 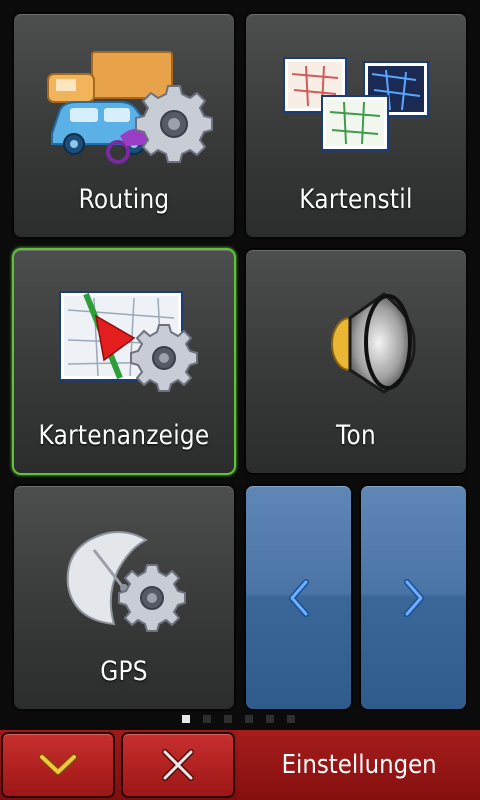 I want to click on close-icon, so click(x=178, y=765).